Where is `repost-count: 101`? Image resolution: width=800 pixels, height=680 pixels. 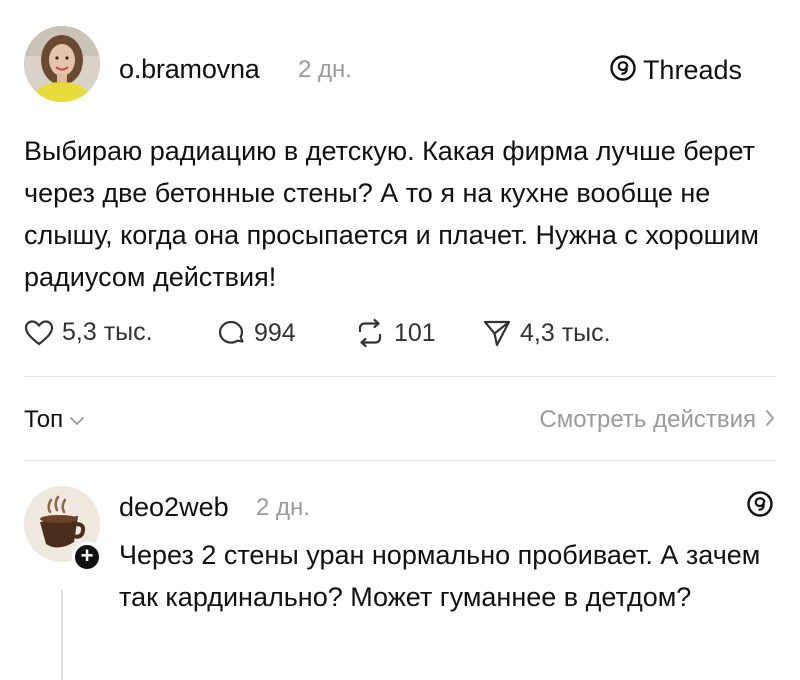 repost-count: 101 is located at coordinates (415, 332).